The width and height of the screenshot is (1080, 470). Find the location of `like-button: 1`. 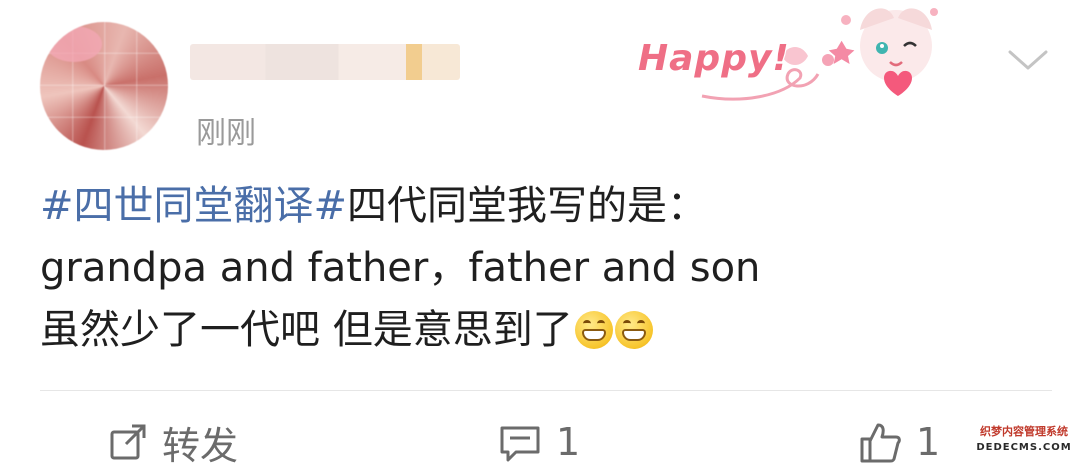

like-button: 1 is located at coordinates (899, 442).